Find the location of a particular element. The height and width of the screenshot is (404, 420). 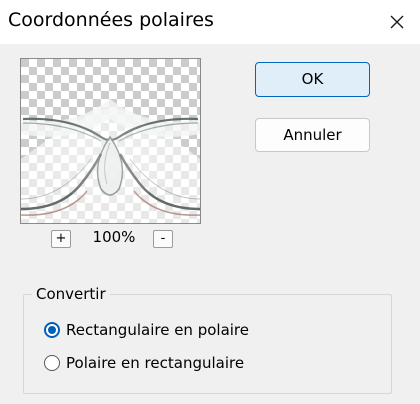

zoom-in-button: + is located at coordinates (61, 239).